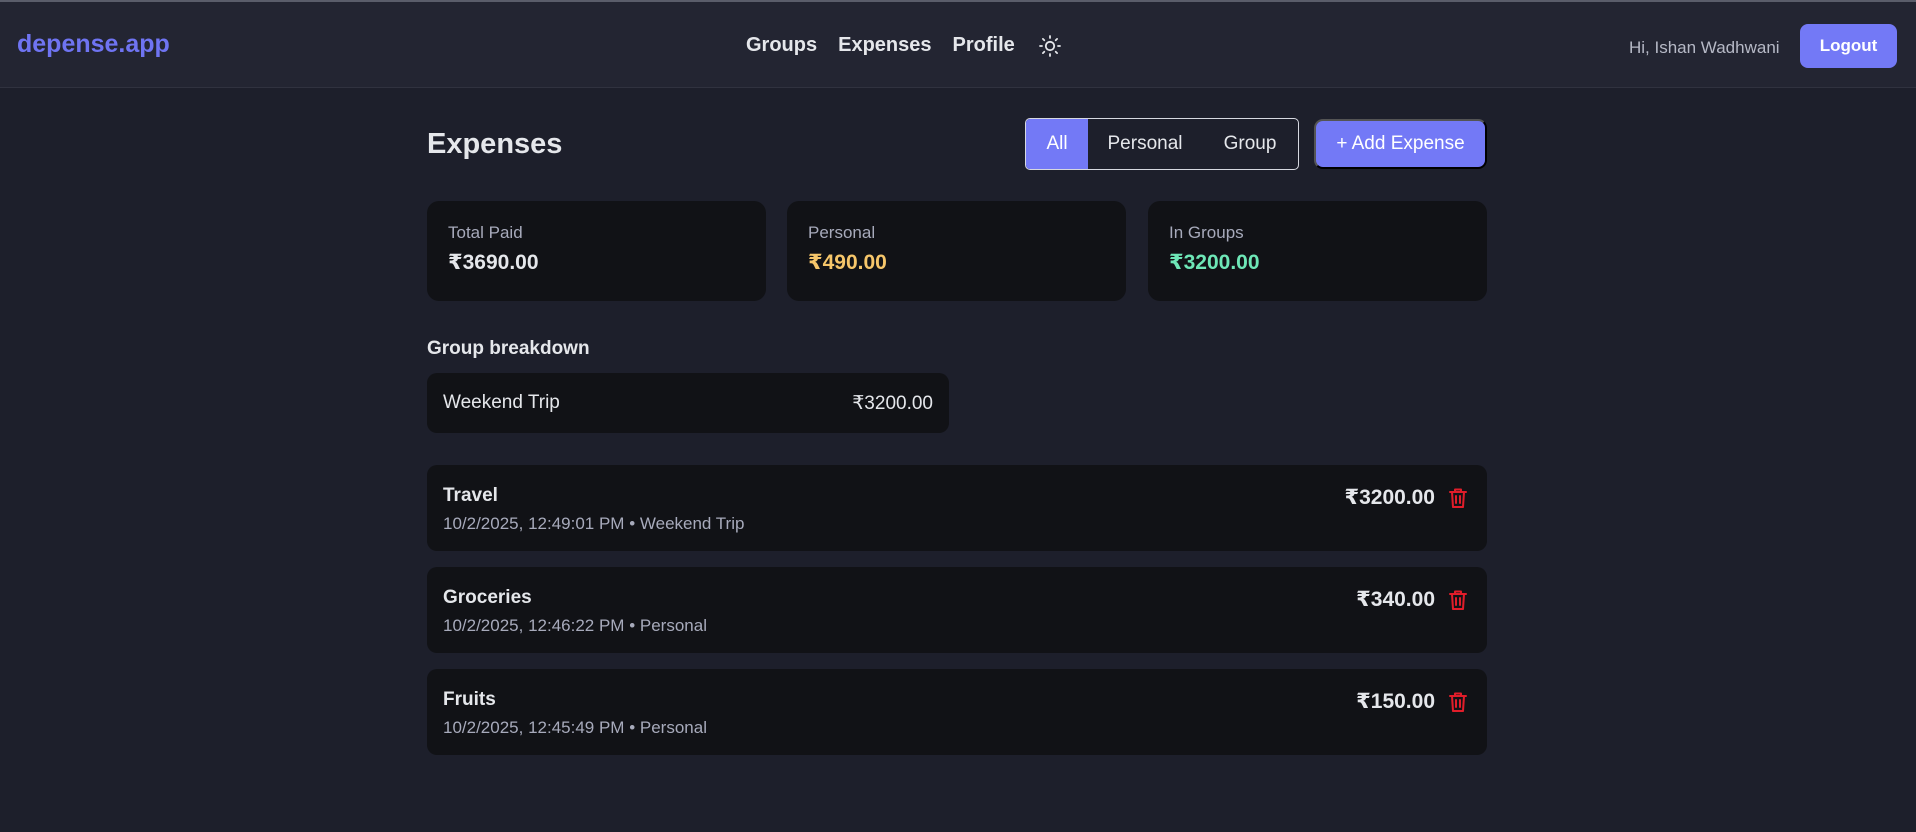 The width and height of the screenshot is (1916, 832). Describe the element at coordinates (892, 403) in the screenshot. I see `group-amount: ₹3200.00` at that location.